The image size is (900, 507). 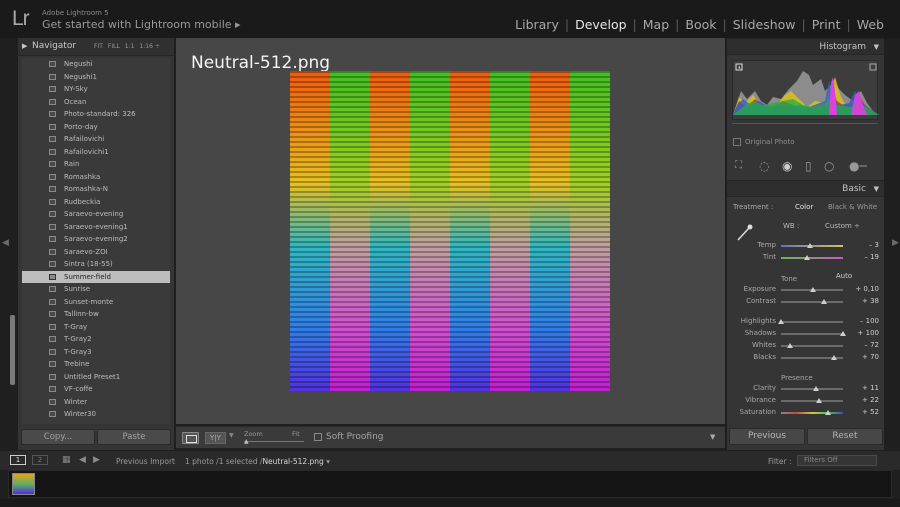 I want to click on module-map: Map, so click(x=656, y=24).